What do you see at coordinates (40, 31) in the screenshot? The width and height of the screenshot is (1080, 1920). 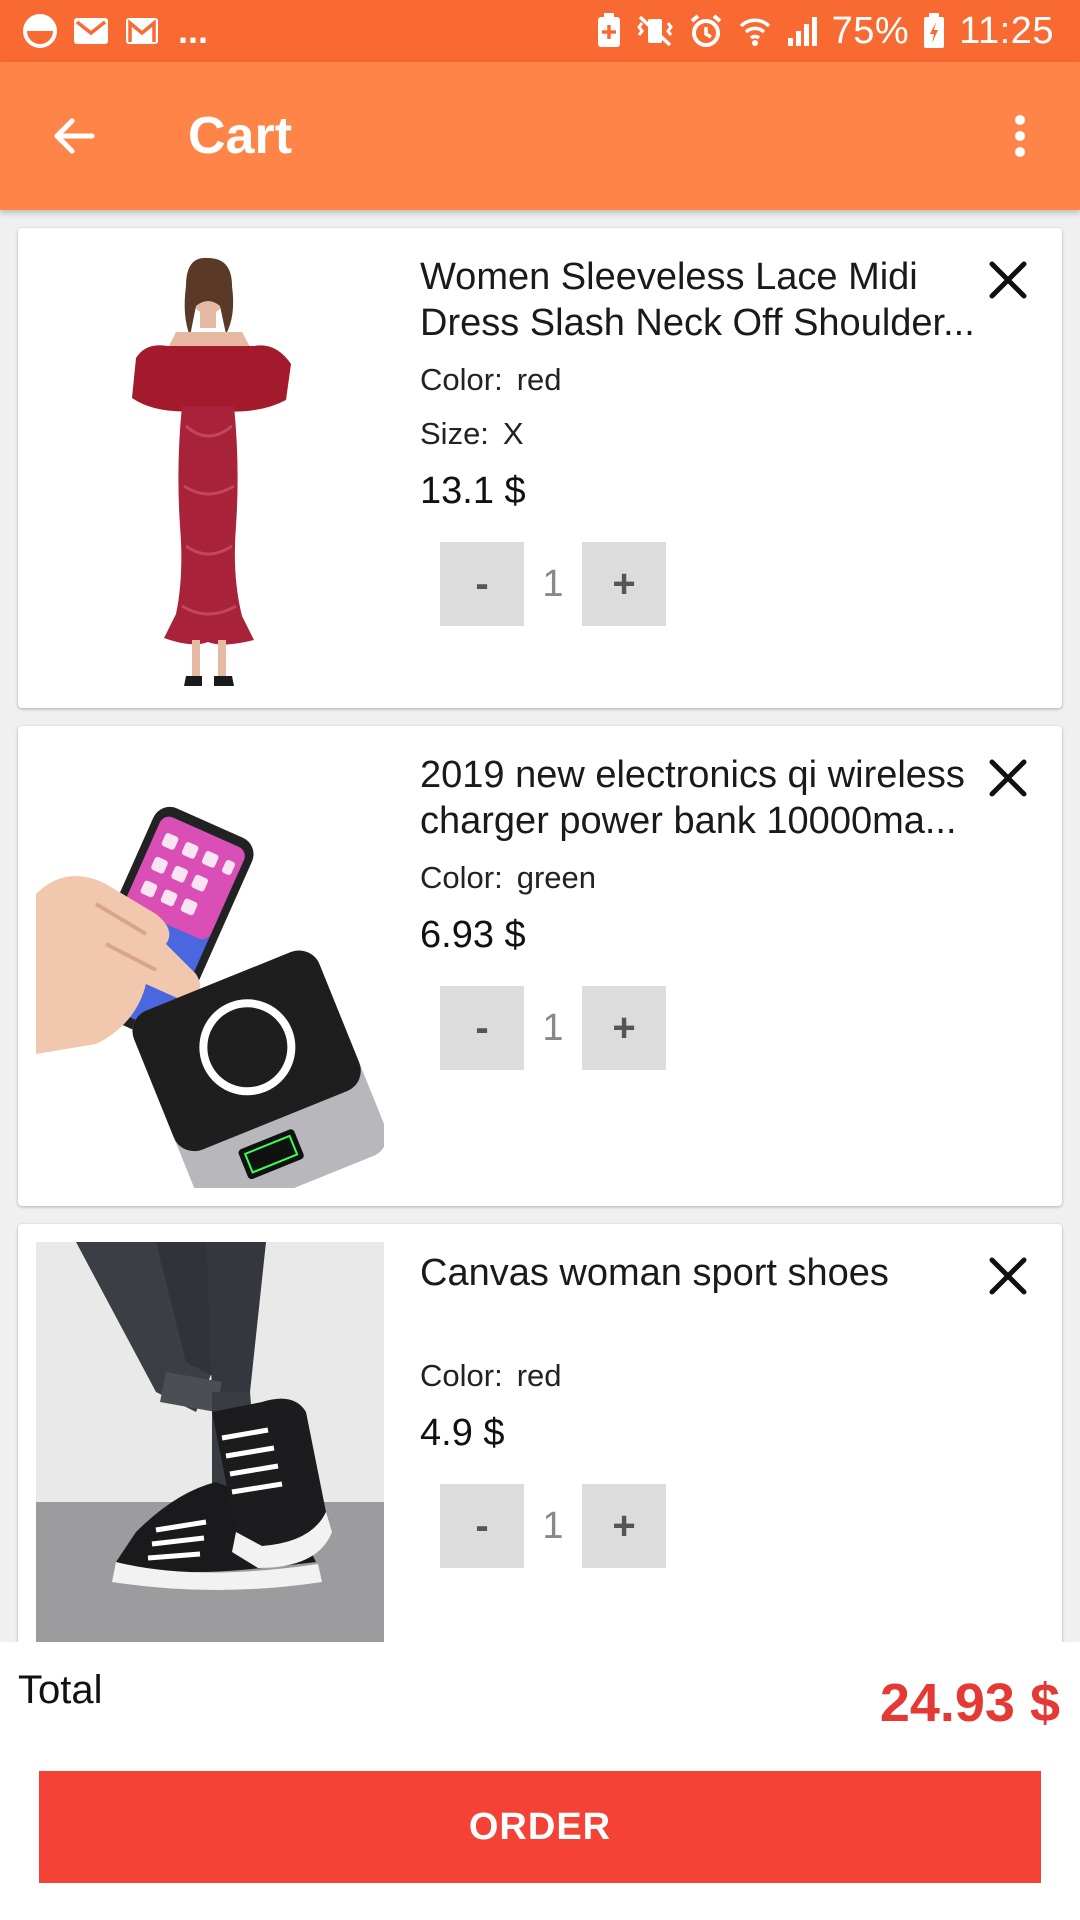 I see `do-not-disturb-icon` at bounding box center [40, 31].